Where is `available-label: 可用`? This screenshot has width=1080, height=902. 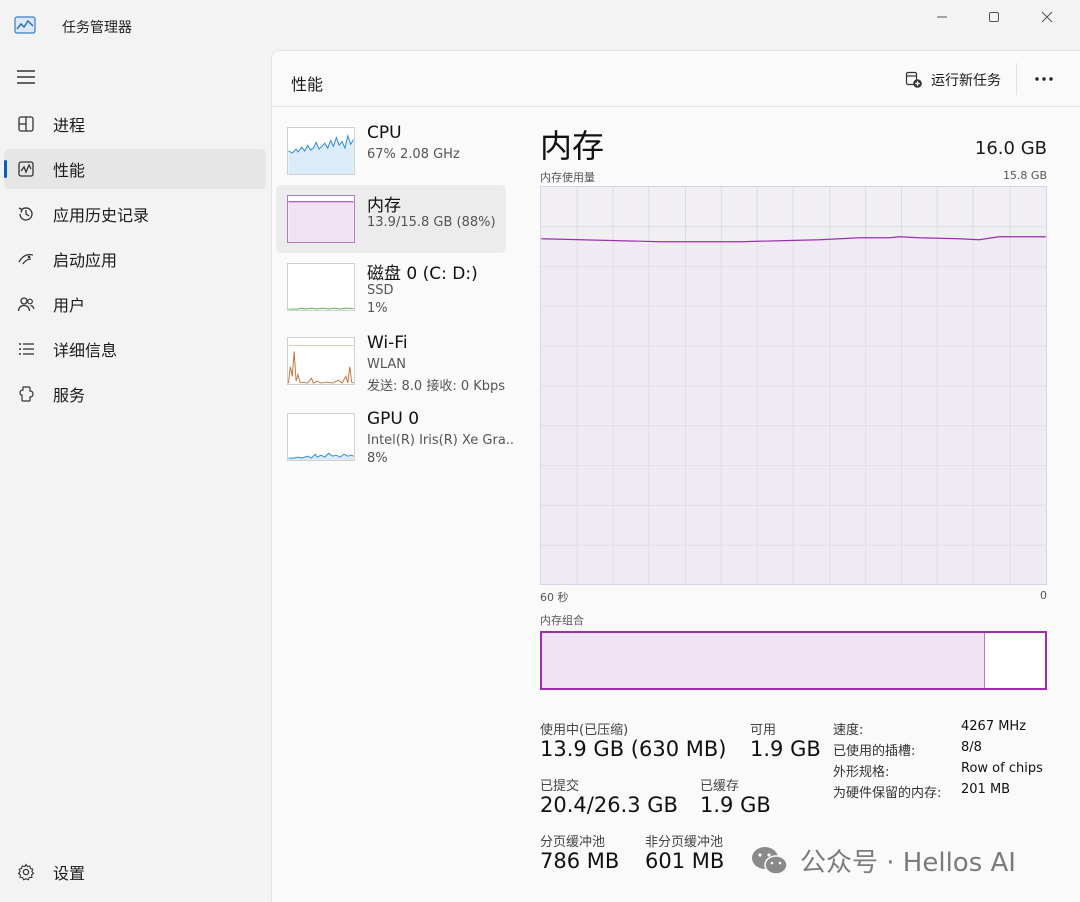 available-label: 可用 is located at coordinates (763, 730).